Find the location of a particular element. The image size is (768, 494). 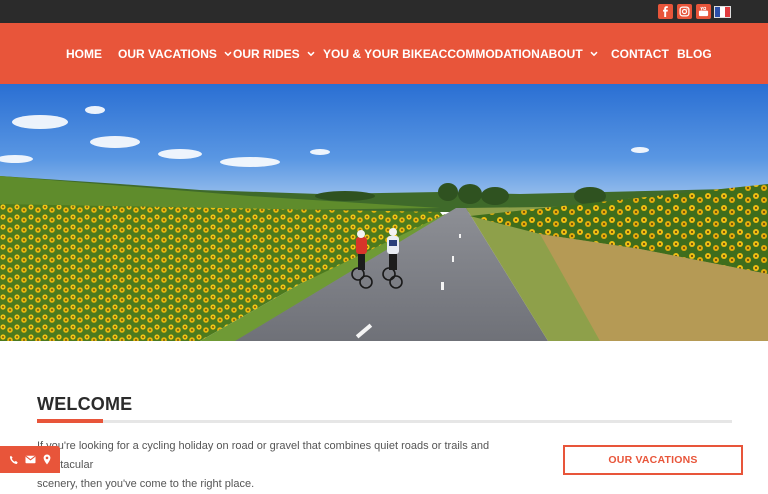

nav-about-label: ABOUT is located at coordinates (561, 53).